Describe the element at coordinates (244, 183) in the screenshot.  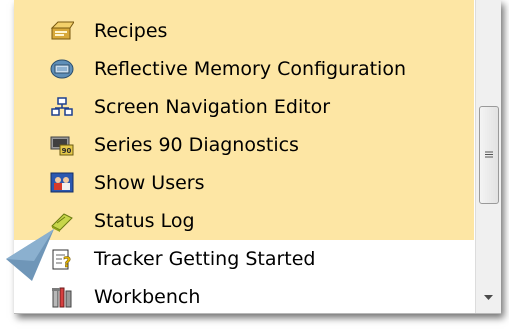
I see `list-item-show-users: Show Users` at that location.